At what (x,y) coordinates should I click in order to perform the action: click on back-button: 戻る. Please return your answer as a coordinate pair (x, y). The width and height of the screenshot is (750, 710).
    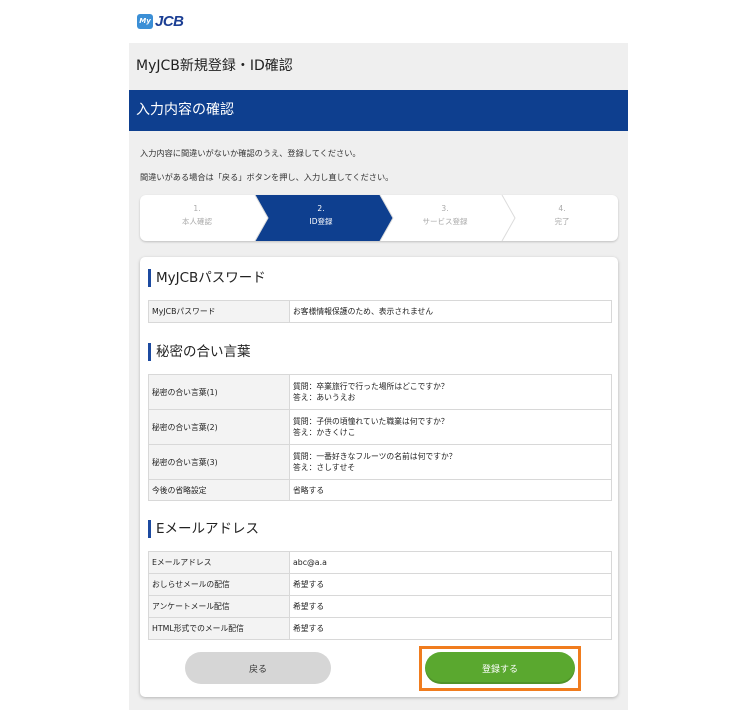
    Looking at the image, I should click on (258, 668).